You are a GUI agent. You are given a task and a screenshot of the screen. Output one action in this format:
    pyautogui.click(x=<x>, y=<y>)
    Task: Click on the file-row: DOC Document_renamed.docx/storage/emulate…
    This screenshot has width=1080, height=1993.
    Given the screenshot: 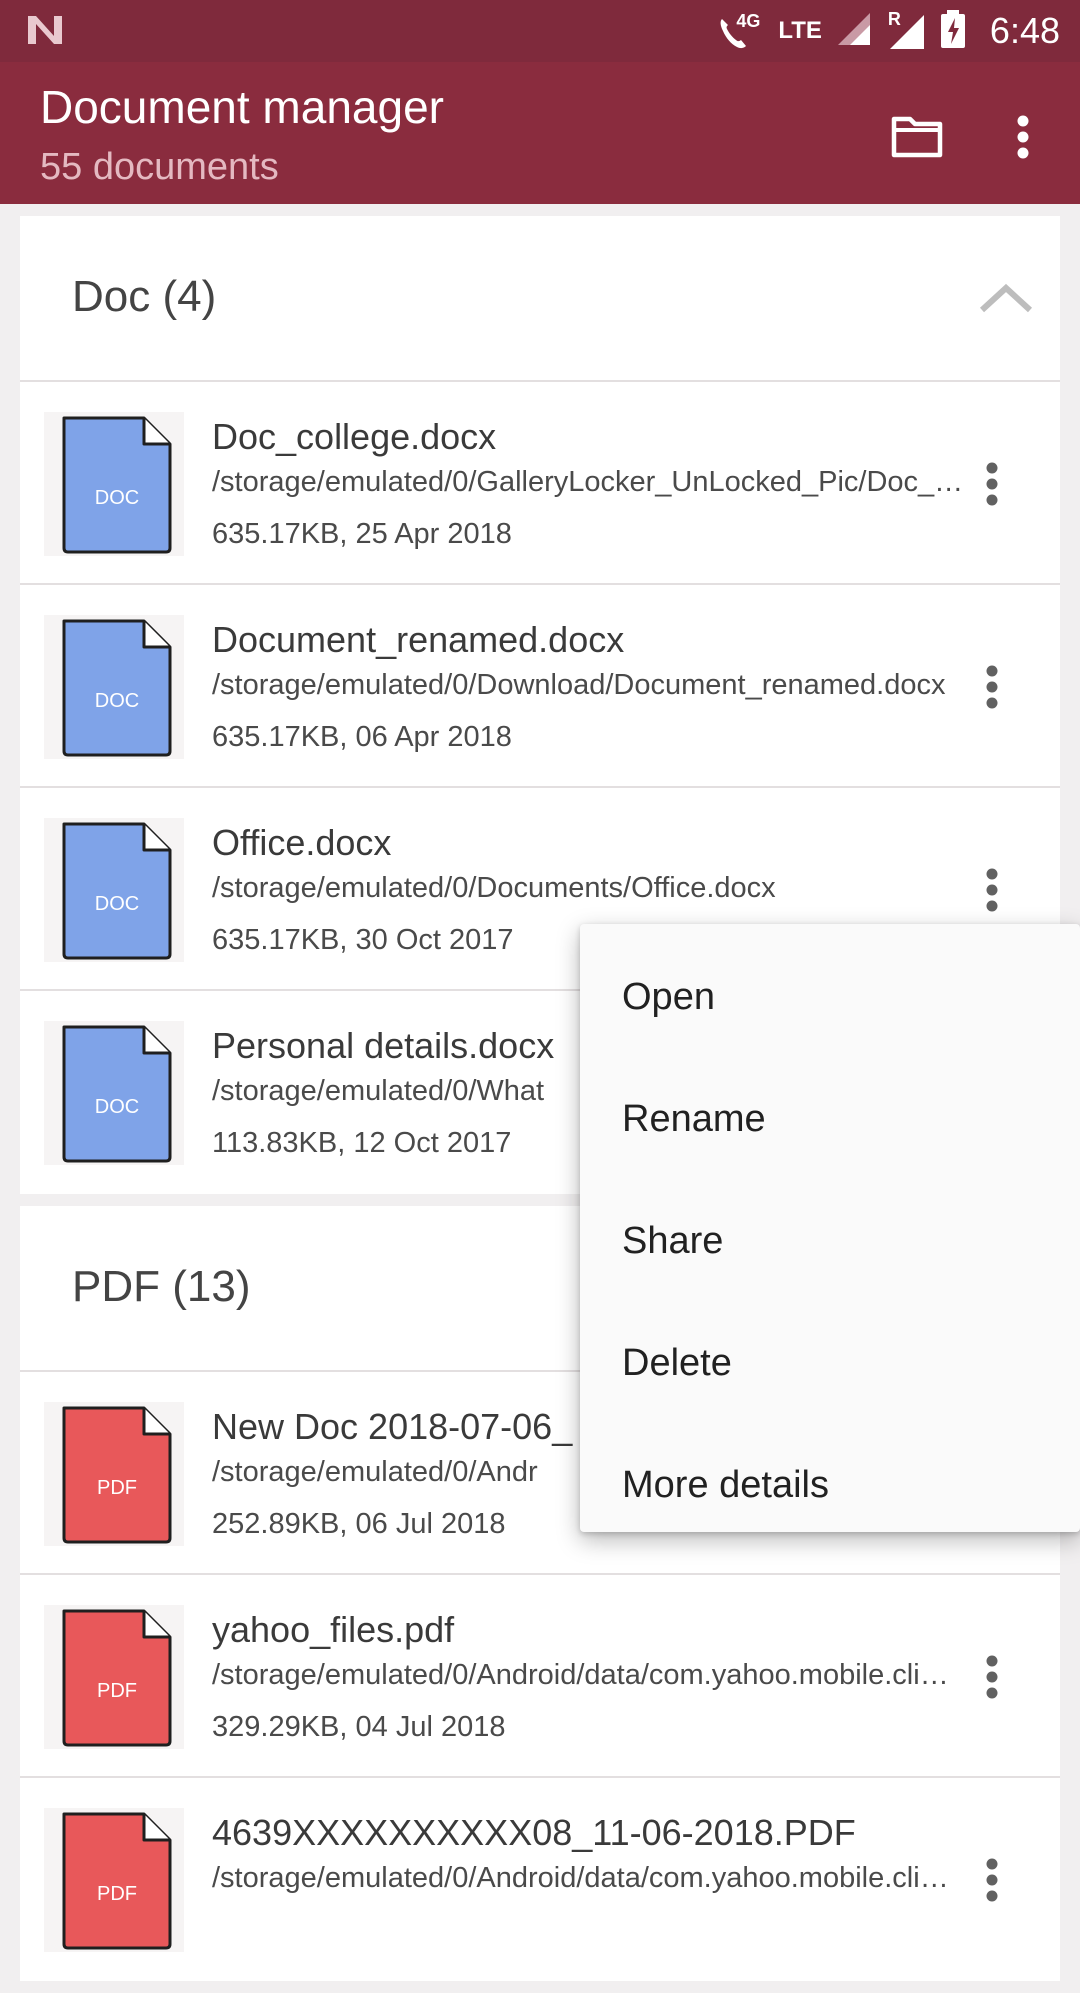 What is the action you would take?
    pyautogui.click(x=540, y=686)
    